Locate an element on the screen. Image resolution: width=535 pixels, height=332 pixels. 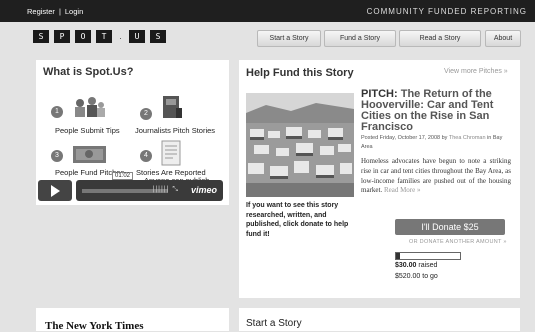
tagline: COMMUNITY FUNDED REPORTING is located at coordinates (446, 11).